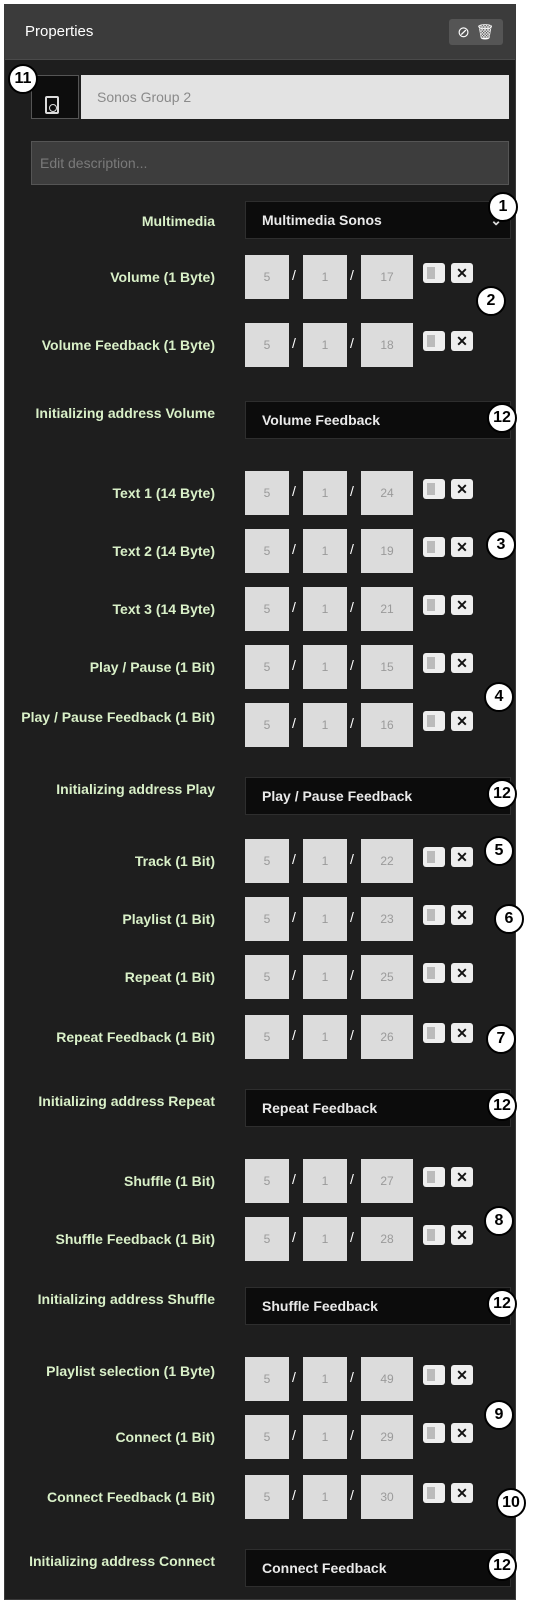 This screenshot has height=1600, width=536. Describe the element at coordinates (387, 667) in the screenshot. I see `sub-group-input: 15` at that location.